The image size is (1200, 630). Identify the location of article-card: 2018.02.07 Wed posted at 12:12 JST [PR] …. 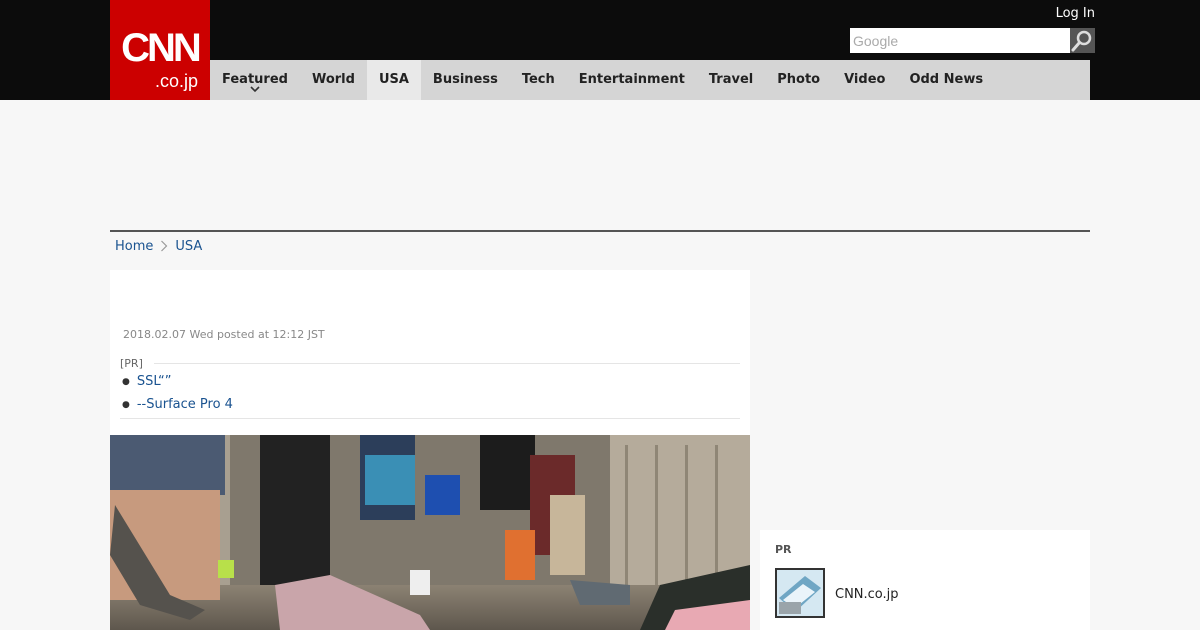
(430, 352).